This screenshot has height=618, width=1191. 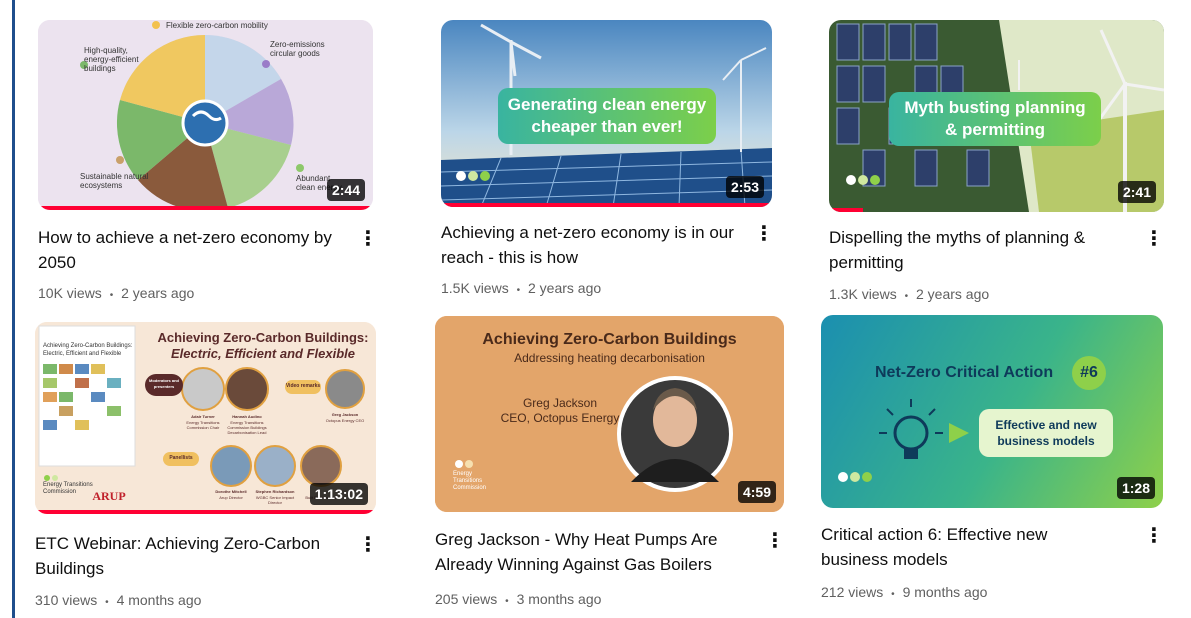 I want to click on thumb-speaker-role: CEO, Octopus Energy, so click(x=560, y=418).